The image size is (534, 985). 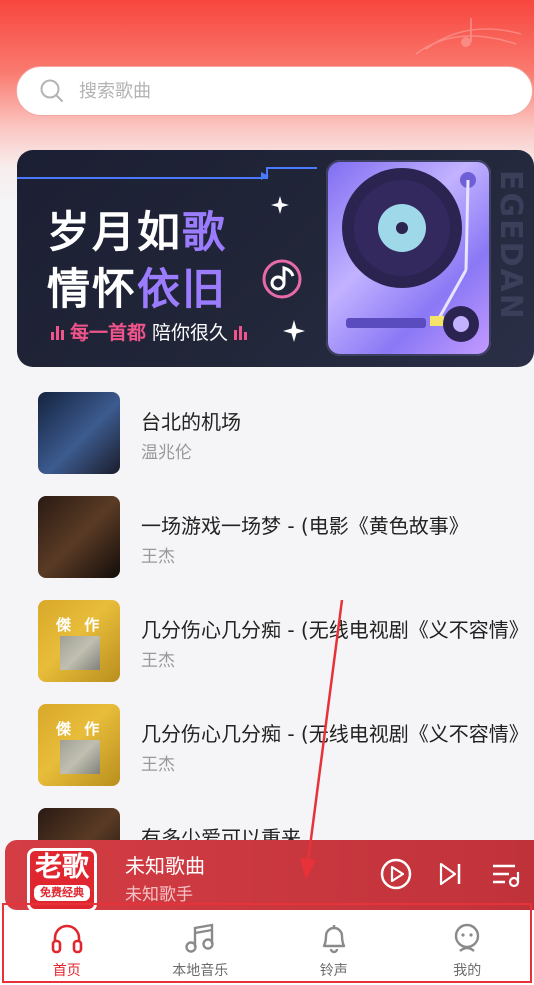 I want to click on banner-frame-decoration, so click(x=167, y=173).